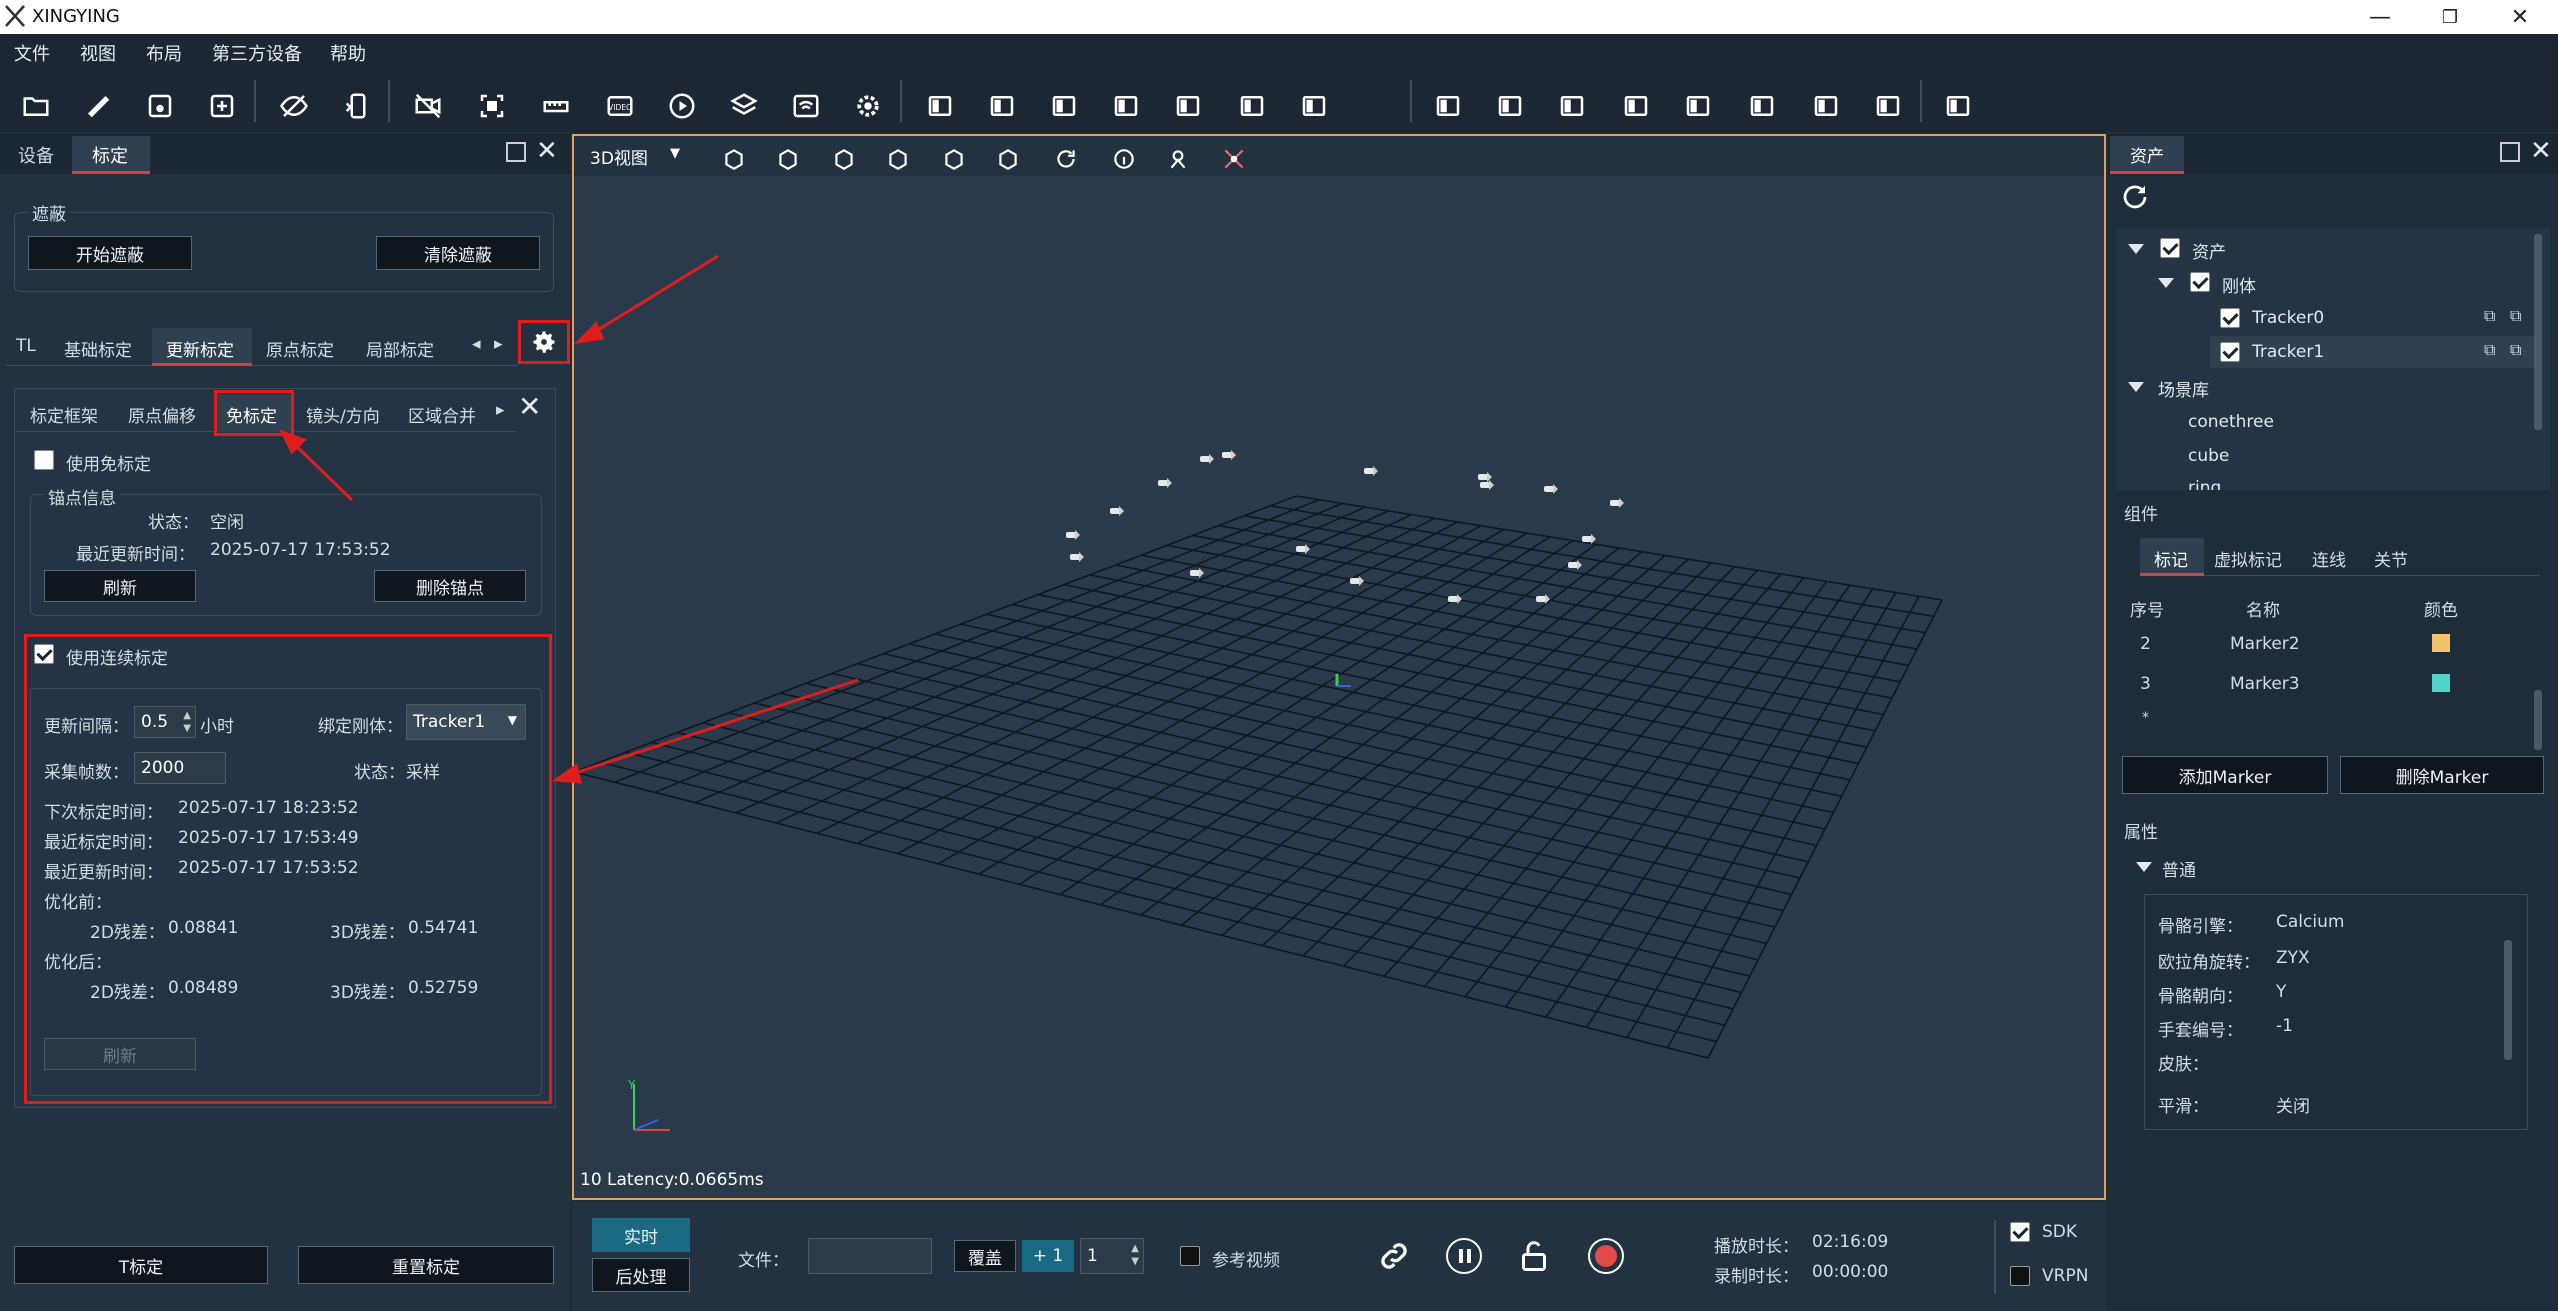 The image size is (2558, 1311). I want to click on comp-tab-joint: 关节, so click(2391, 558).